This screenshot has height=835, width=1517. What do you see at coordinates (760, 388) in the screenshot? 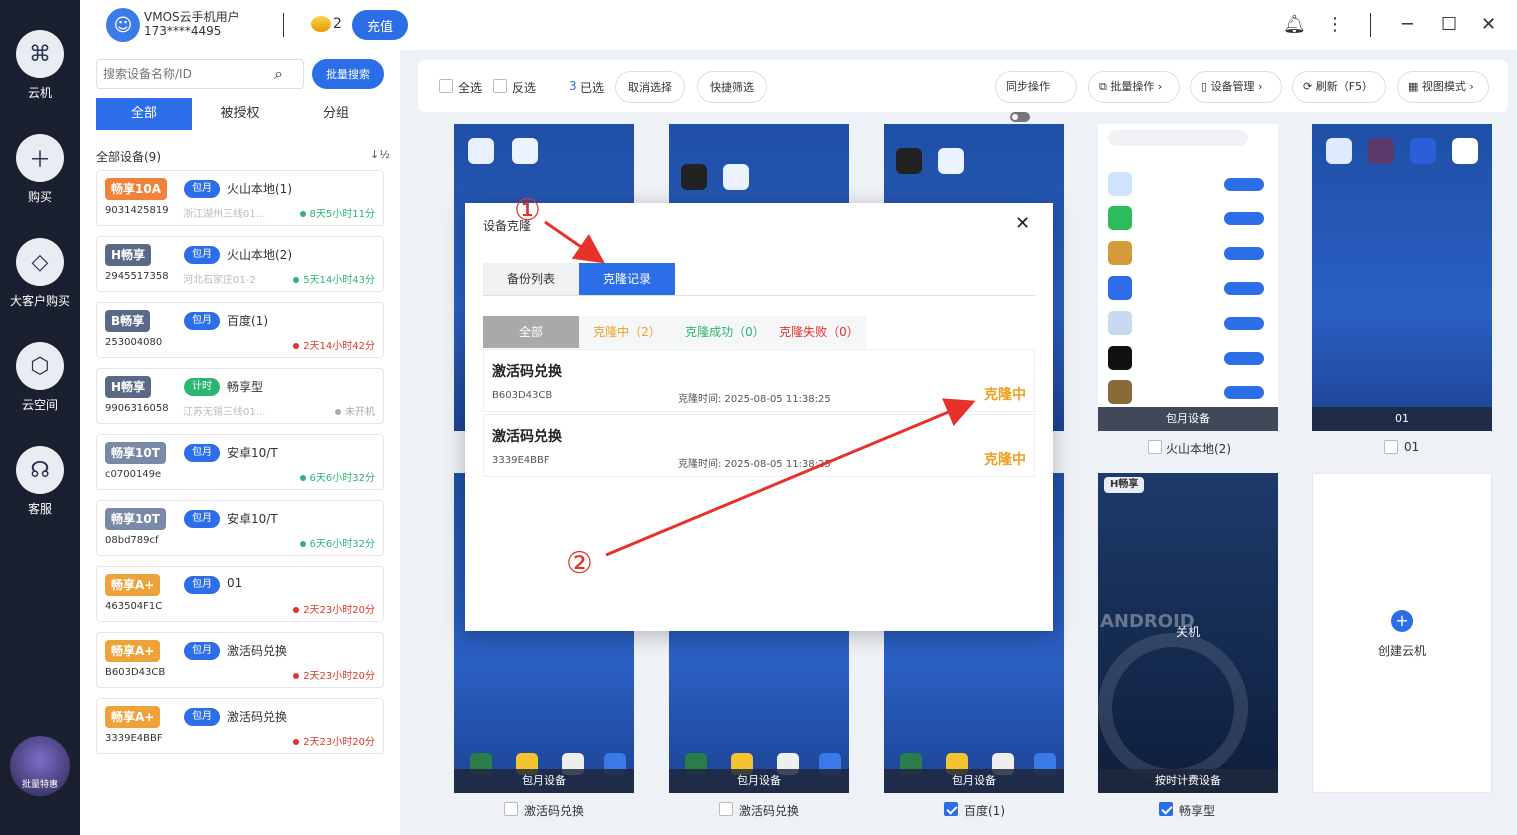
I see `annotation-arrows` at bounding box center [760, 388].